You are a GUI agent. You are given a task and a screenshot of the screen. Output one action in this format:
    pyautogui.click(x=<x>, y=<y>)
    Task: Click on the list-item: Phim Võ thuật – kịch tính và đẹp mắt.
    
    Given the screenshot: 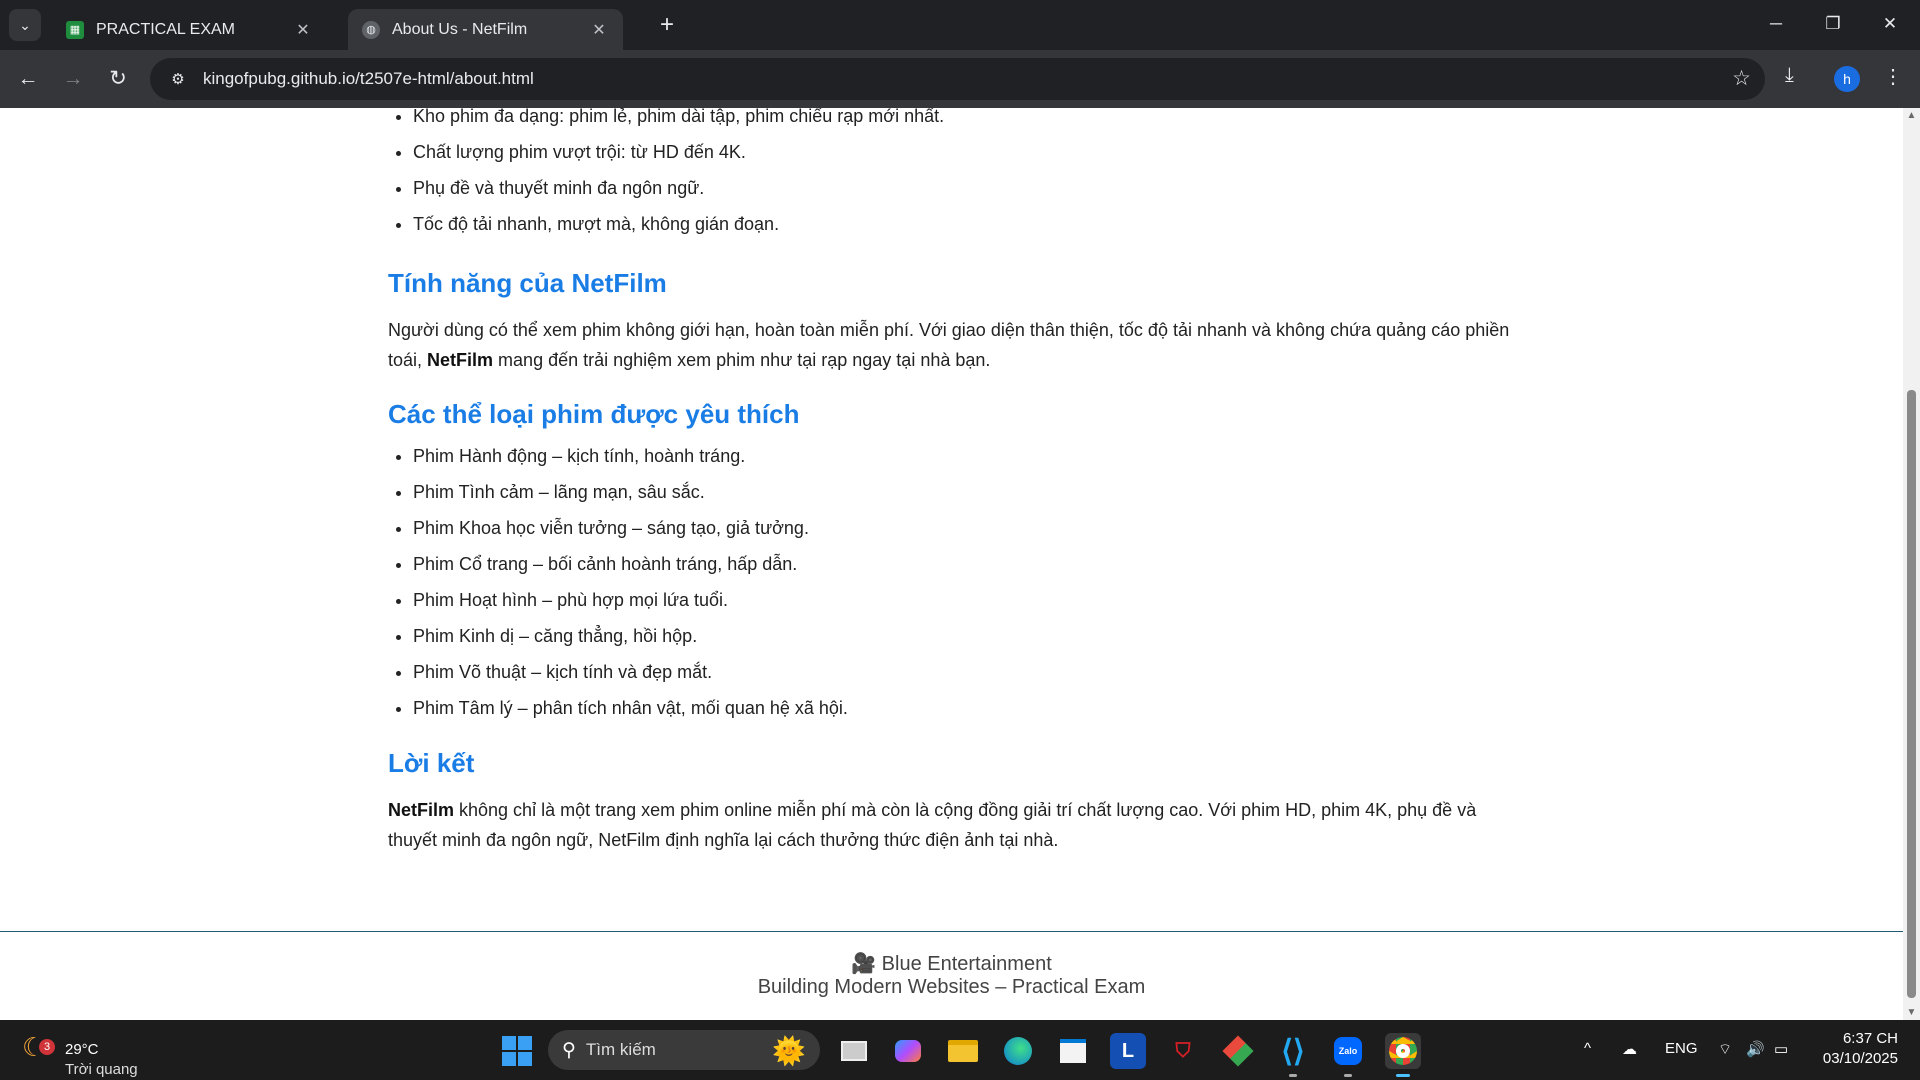 What is the action you would take?
    pyautogui.click(x=965, y=672)
    